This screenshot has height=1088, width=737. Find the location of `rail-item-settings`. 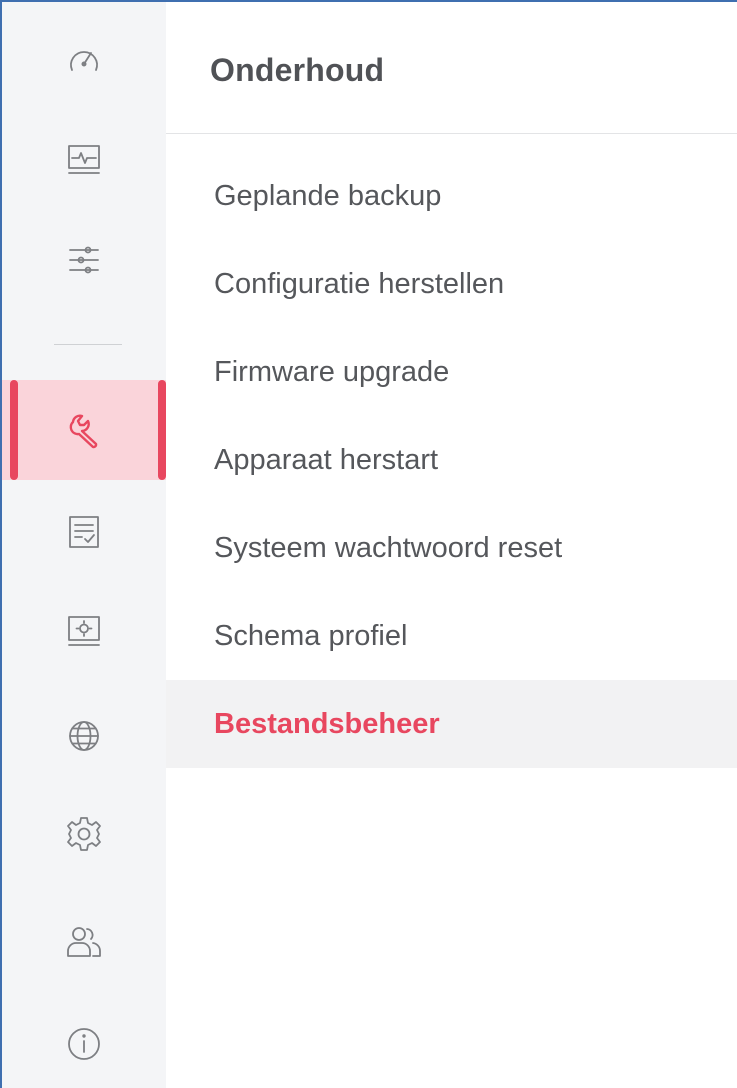

rail-item-settings is located at coordinates (84, 834).